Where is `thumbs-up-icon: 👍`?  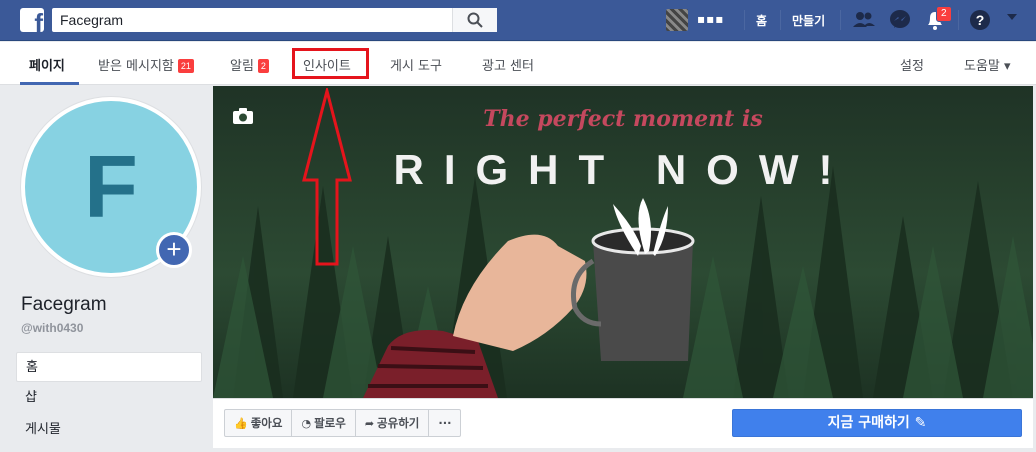 thumbs-up-icon: 👍 is located at coordinates (241, 423).